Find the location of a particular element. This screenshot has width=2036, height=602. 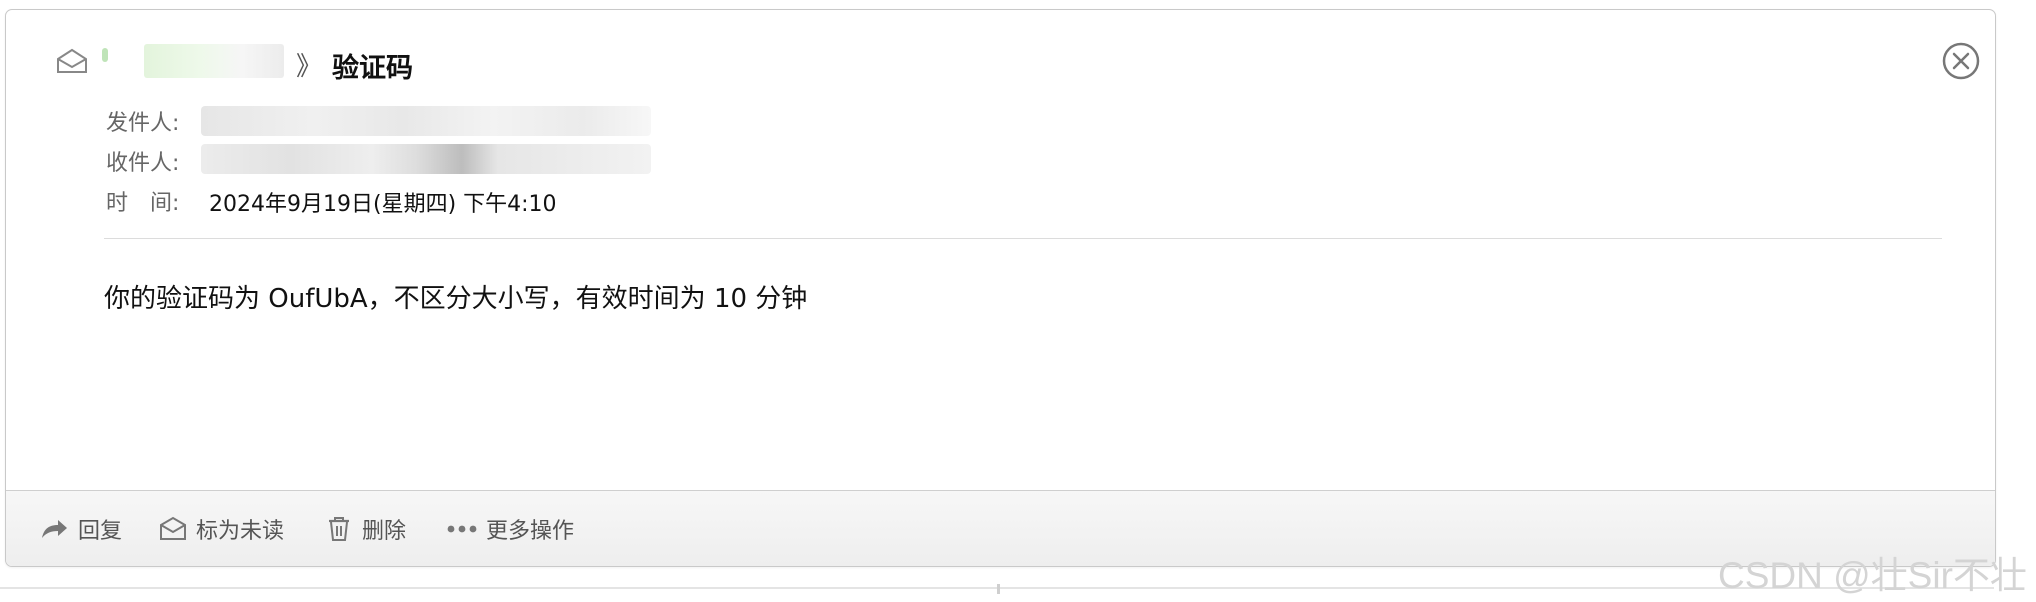

header-sender-redacted-block is located at coordinates (214, 61).